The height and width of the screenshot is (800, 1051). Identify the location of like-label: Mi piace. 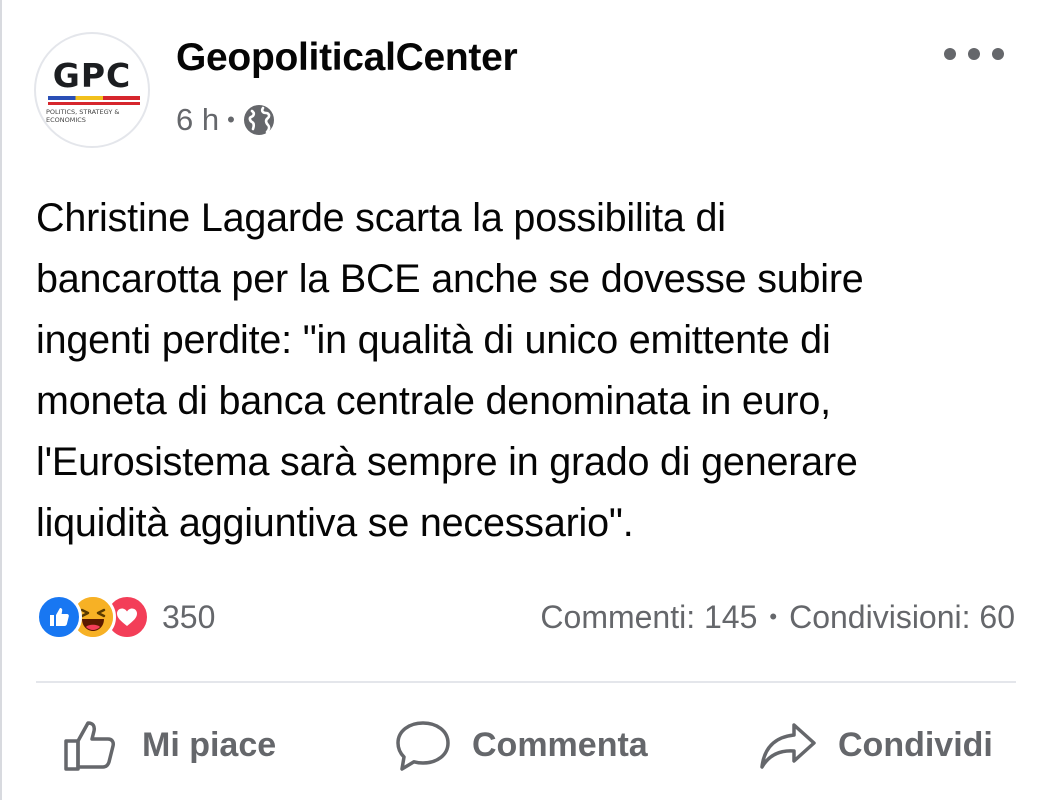
(209, 744).